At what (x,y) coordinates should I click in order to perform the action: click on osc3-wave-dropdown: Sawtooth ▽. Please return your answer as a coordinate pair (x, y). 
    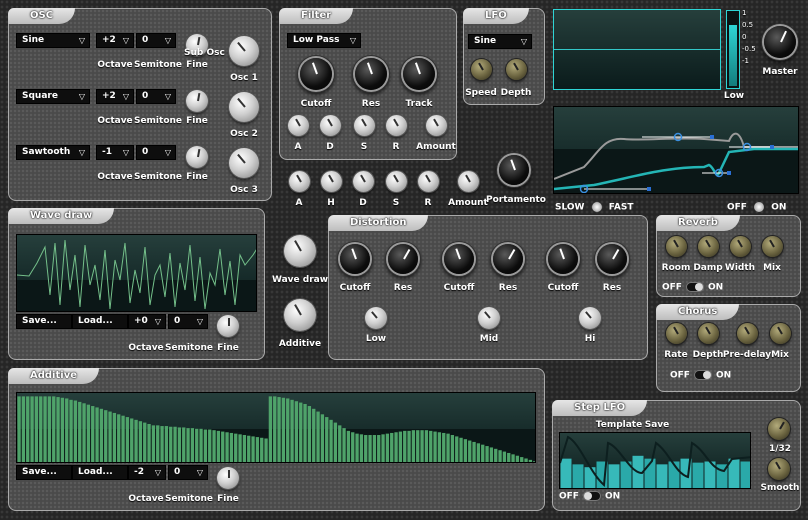
    Looking at the image, I should click on (53, 152).